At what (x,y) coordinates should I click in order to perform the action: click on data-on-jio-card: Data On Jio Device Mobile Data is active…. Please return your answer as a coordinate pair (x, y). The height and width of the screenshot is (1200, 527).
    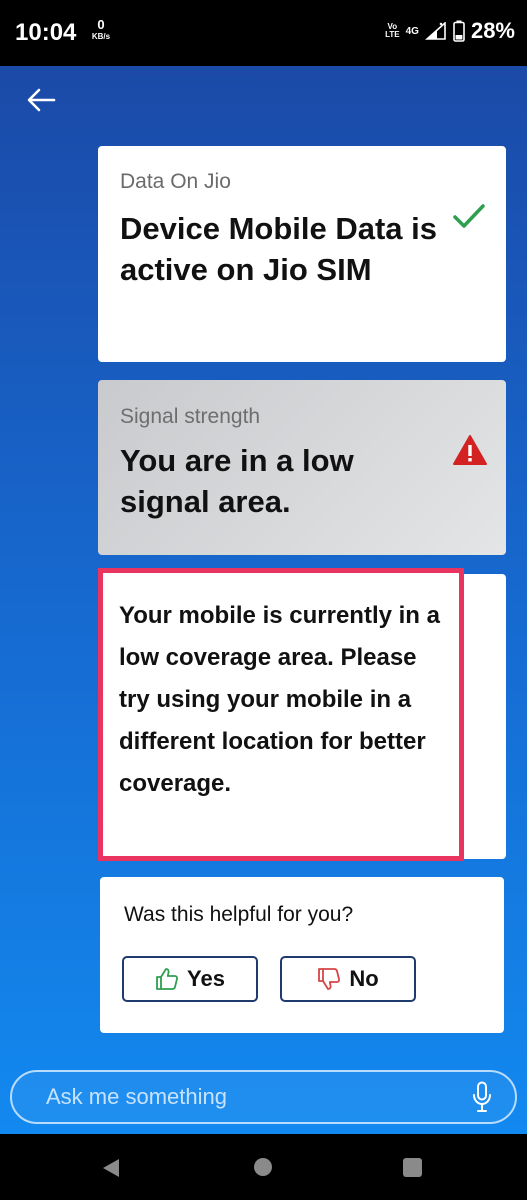
    Looking at the image, I should click on (302, 254).